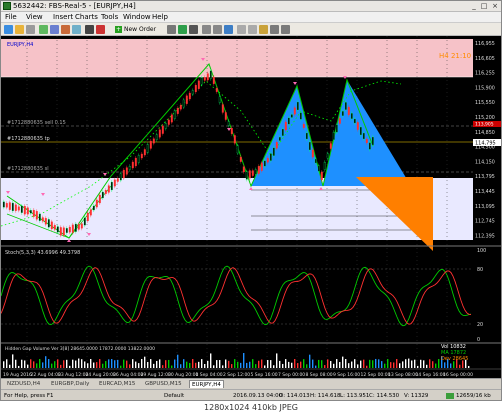 The width and height of the screenshot is (502, 415). I want to click on status-profile: Default, so click(174, 395).